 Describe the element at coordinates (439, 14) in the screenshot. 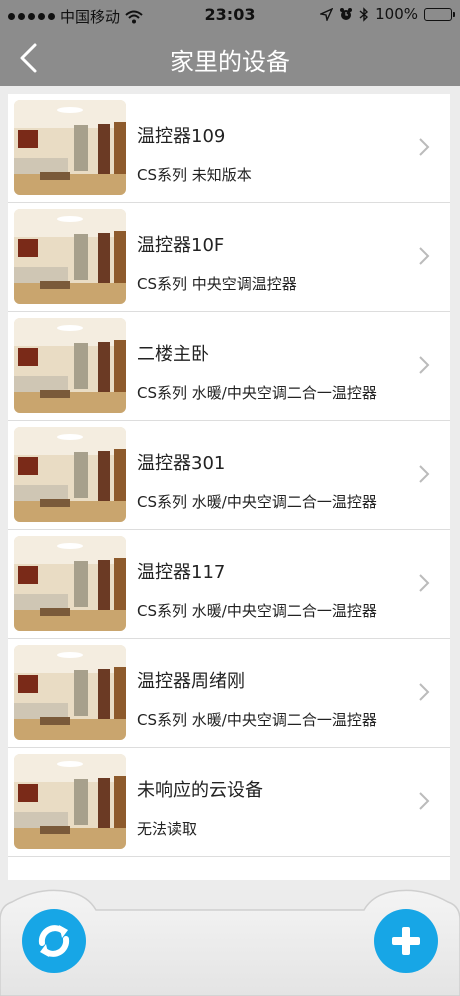

I see `battery-icon` at that location.